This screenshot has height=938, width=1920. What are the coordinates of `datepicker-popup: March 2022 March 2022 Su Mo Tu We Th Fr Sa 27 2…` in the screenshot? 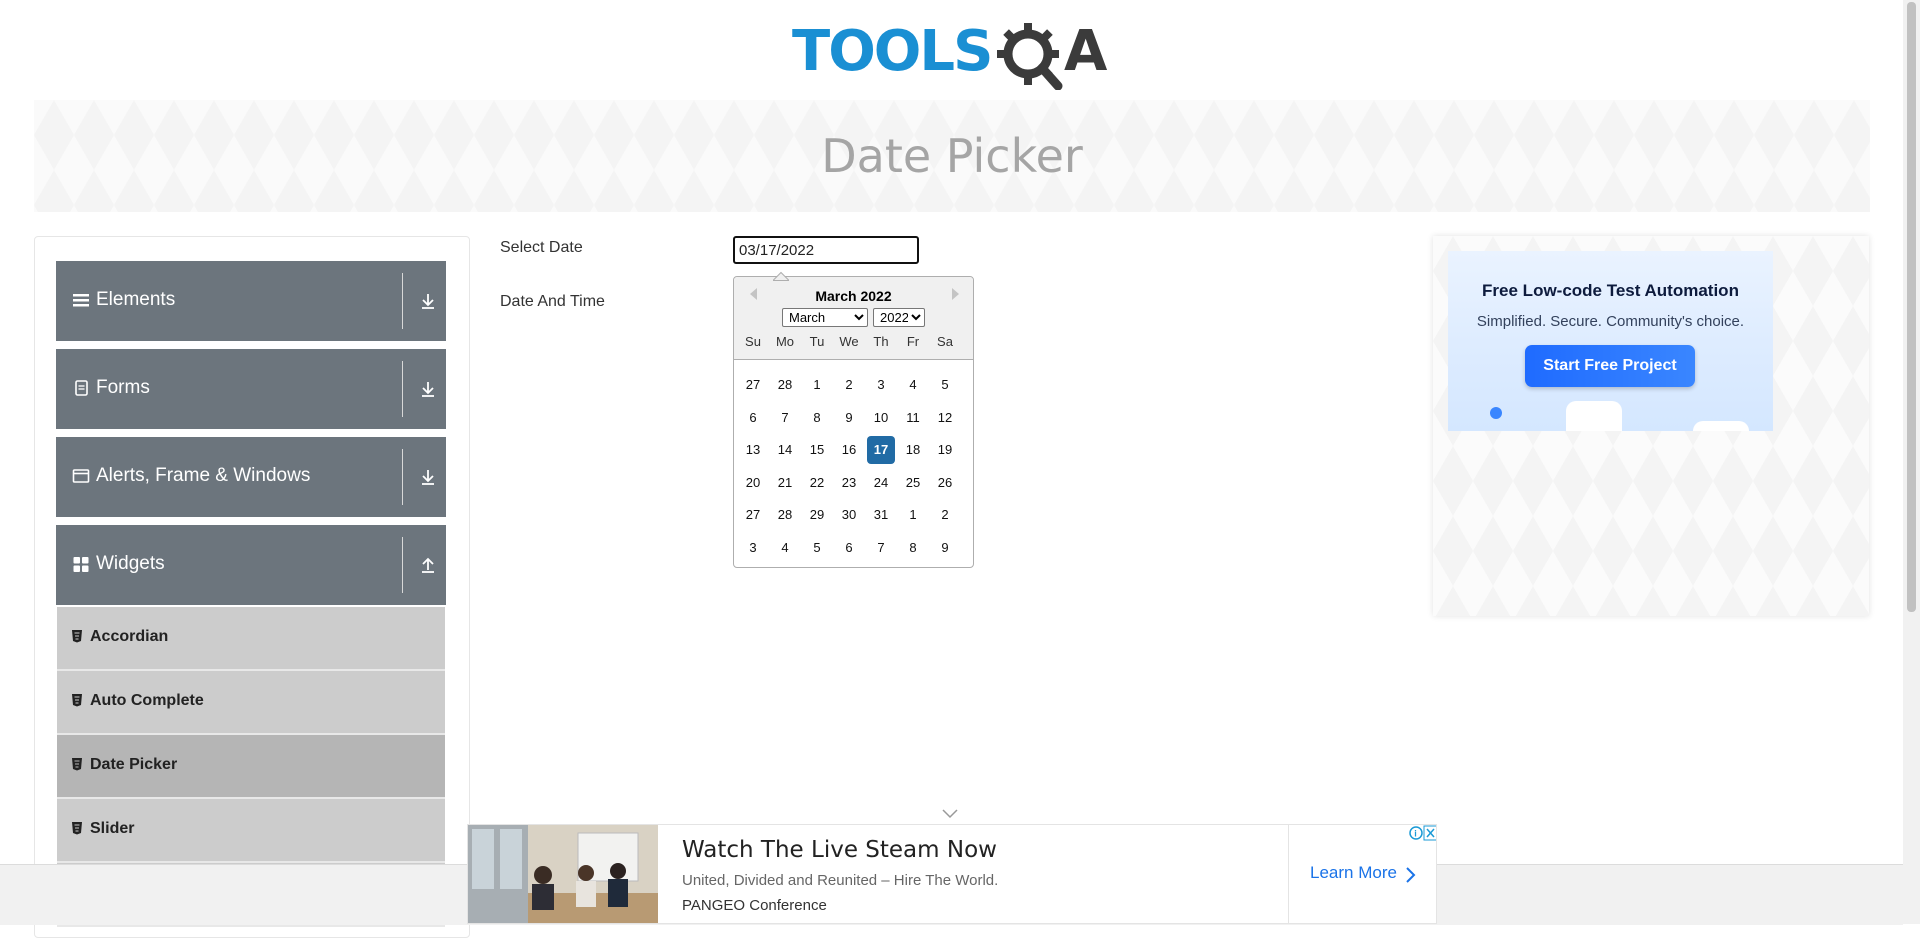 It's located at (853, 422).